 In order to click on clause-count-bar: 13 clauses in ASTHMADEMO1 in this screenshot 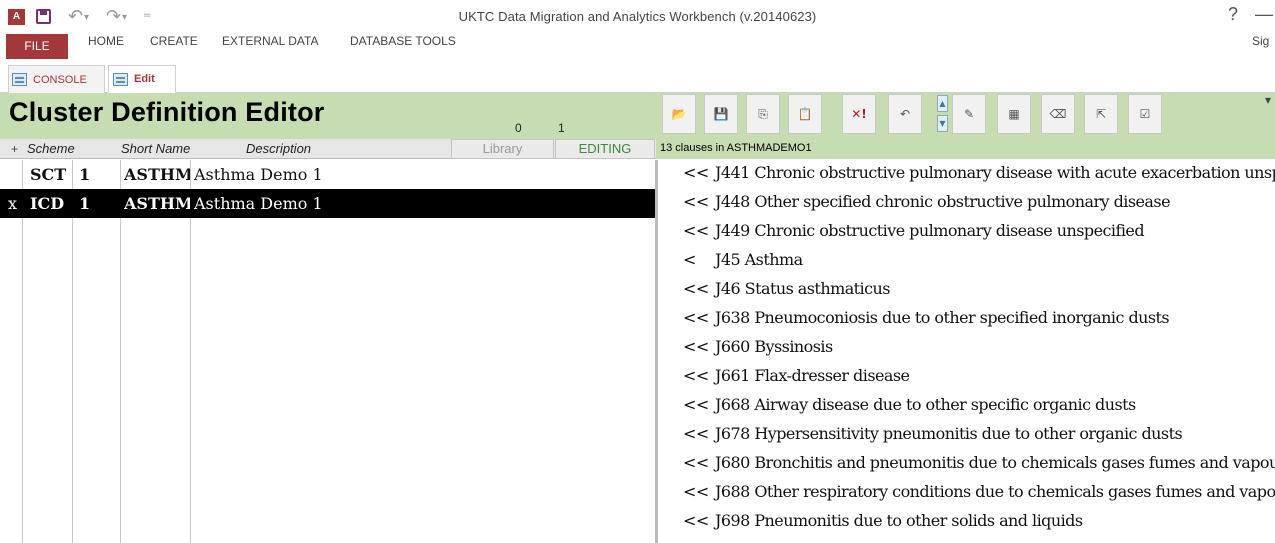, I will do `click(965, 149)`.